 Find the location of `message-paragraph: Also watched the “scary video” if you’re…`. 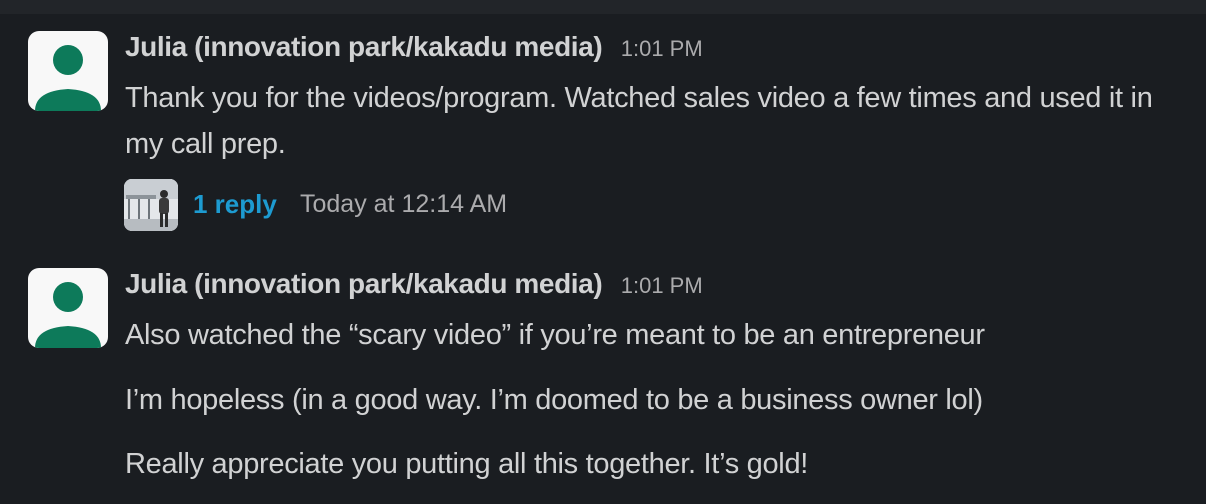

message-paragraph: Also watched the “scary video” if you’re… is located at coordinates (555, 335).